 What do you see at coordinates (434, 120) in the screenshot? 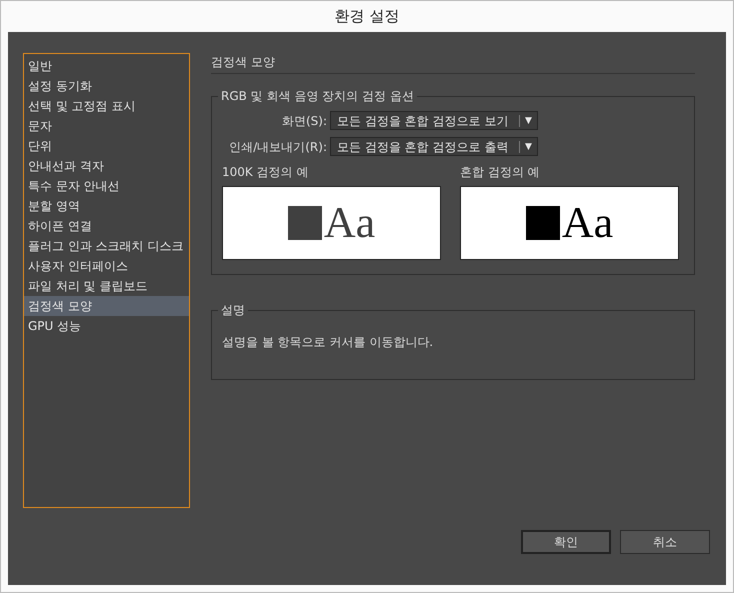
I see `dropdown: 모든 검정을 혼합 검정으로 보기 ▼` at bounding box center [434, 120].